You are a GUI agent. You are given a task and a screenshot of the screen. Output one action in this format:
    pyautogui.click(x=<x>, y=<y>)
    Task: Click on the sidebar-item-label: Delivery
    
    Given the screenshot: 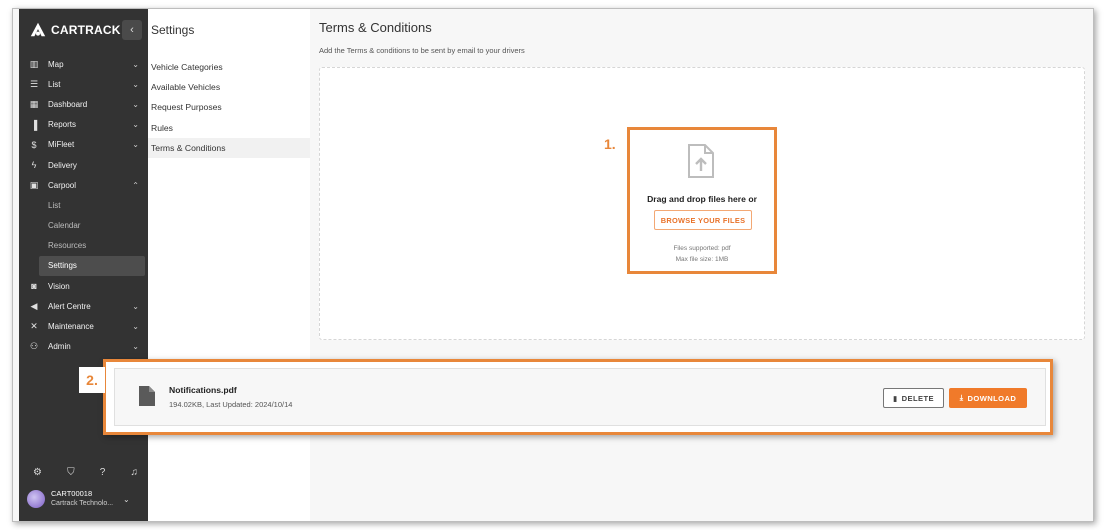 What is the action you would take?
    pyautogui.click(x=62, y=165)
    